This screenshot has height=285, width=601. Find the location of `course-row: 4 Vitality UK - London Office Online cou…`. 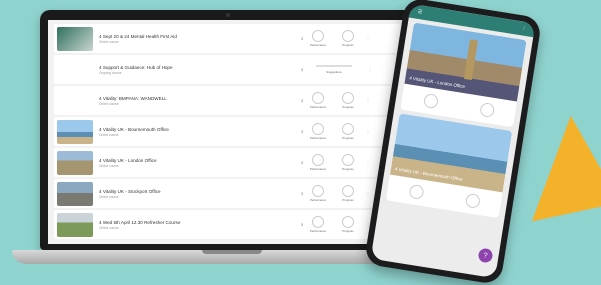

course-row: 4 Vitality UK - London Office Online cou… is located at coordinates (230, 162).